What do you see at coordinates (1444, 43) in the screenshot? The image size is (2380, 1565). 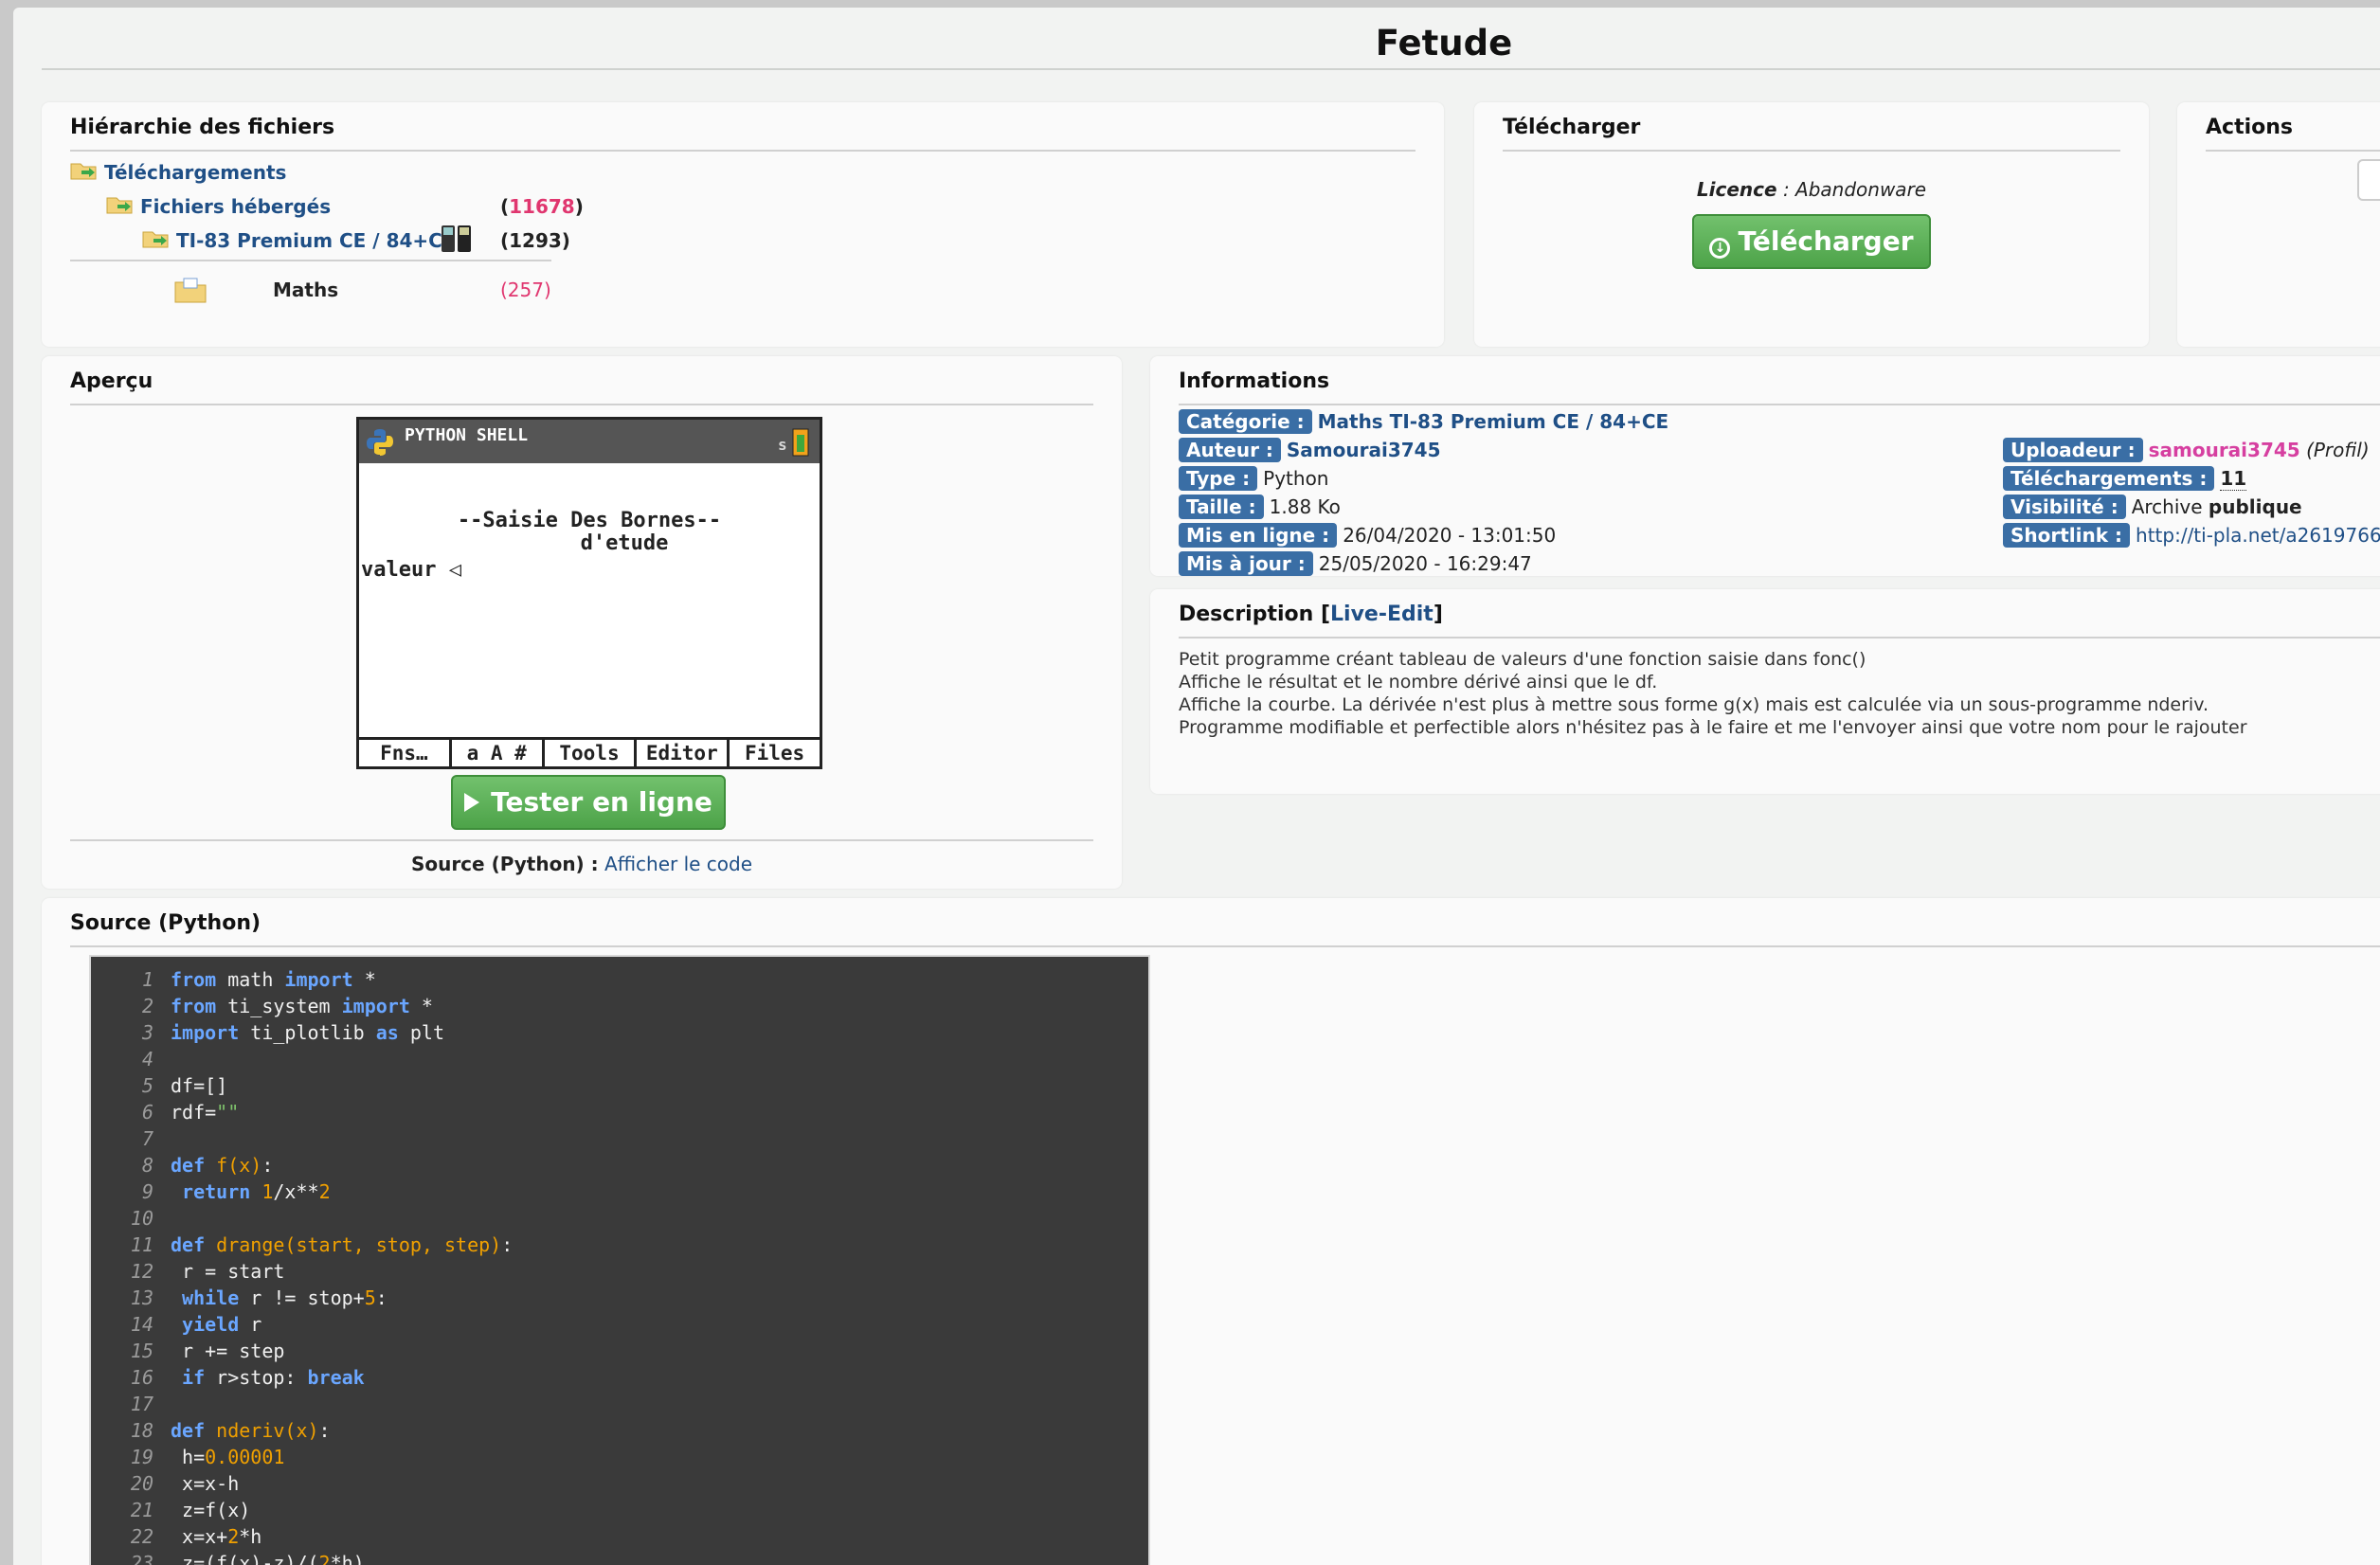 I see `page-title: Fetude` at bounding box center [1444, 43].